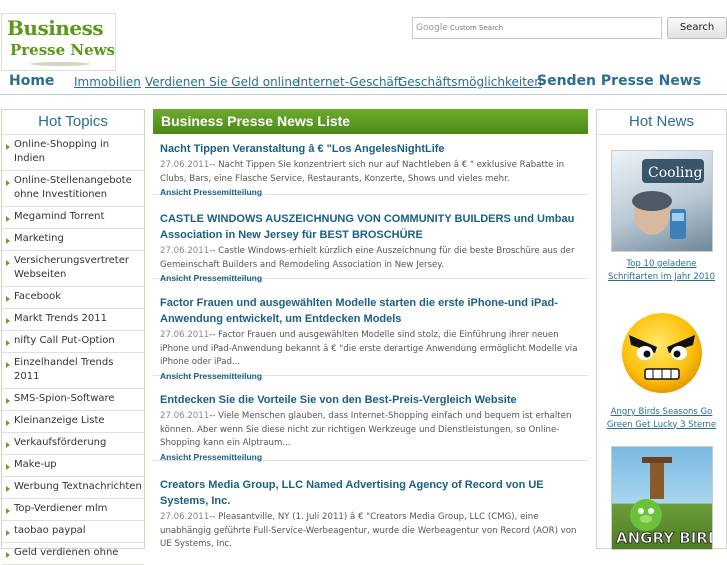 Image resolution: width=727 pixels, height=565 pixels. I want to click on search-button: Search, so click(697, 28).